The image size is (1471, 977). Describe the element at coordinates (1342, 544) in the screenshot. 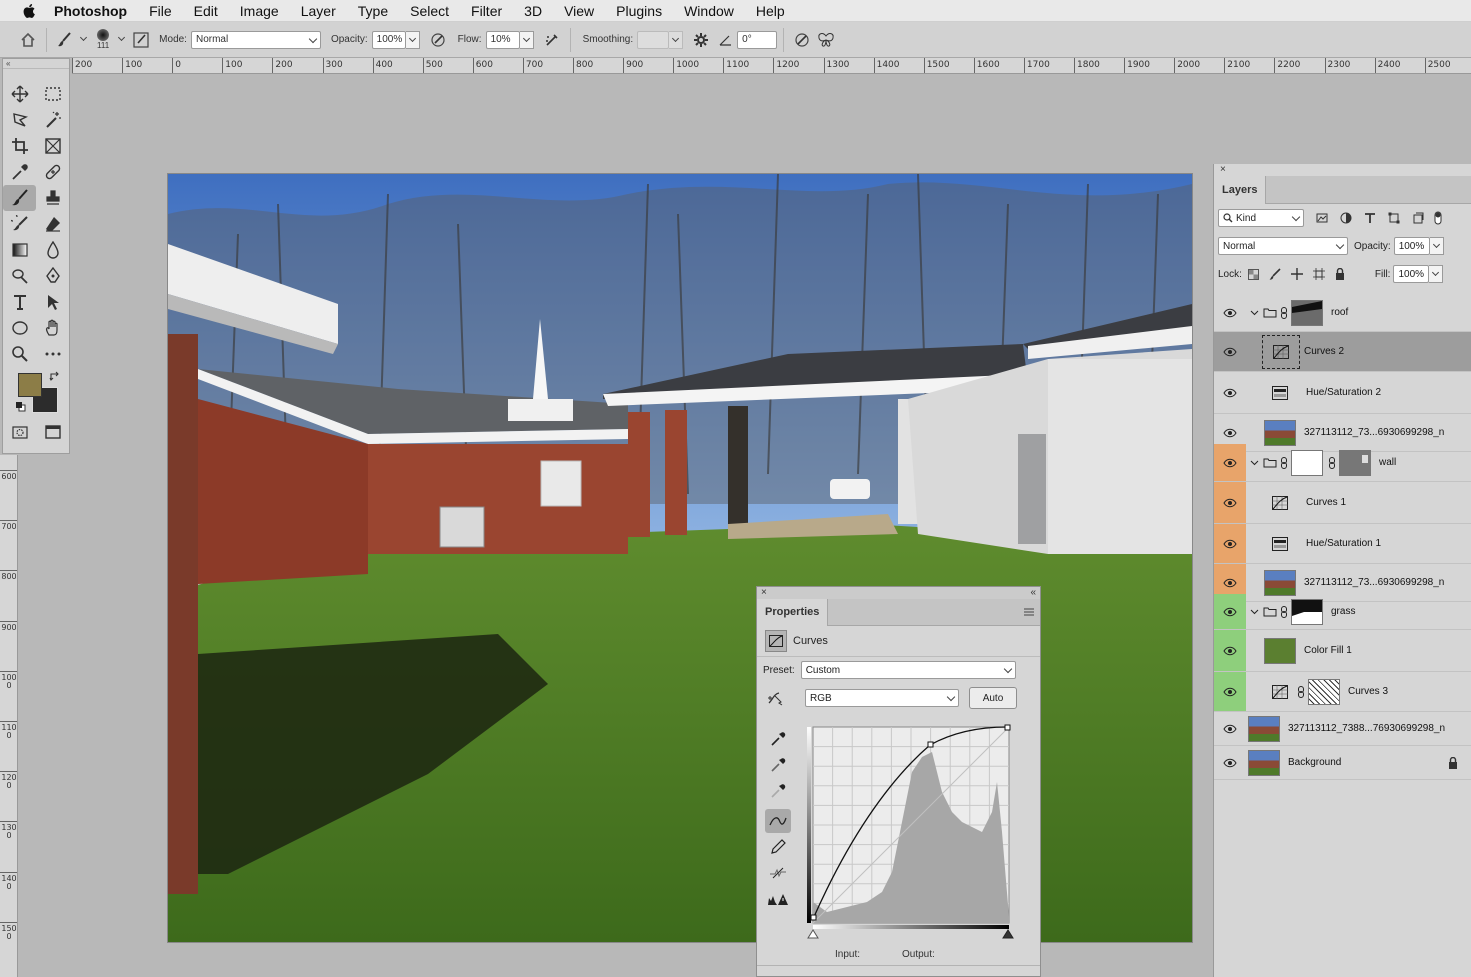

I see `layer-row-hue-saturation-1: Hue/Saturation 1` at that location.